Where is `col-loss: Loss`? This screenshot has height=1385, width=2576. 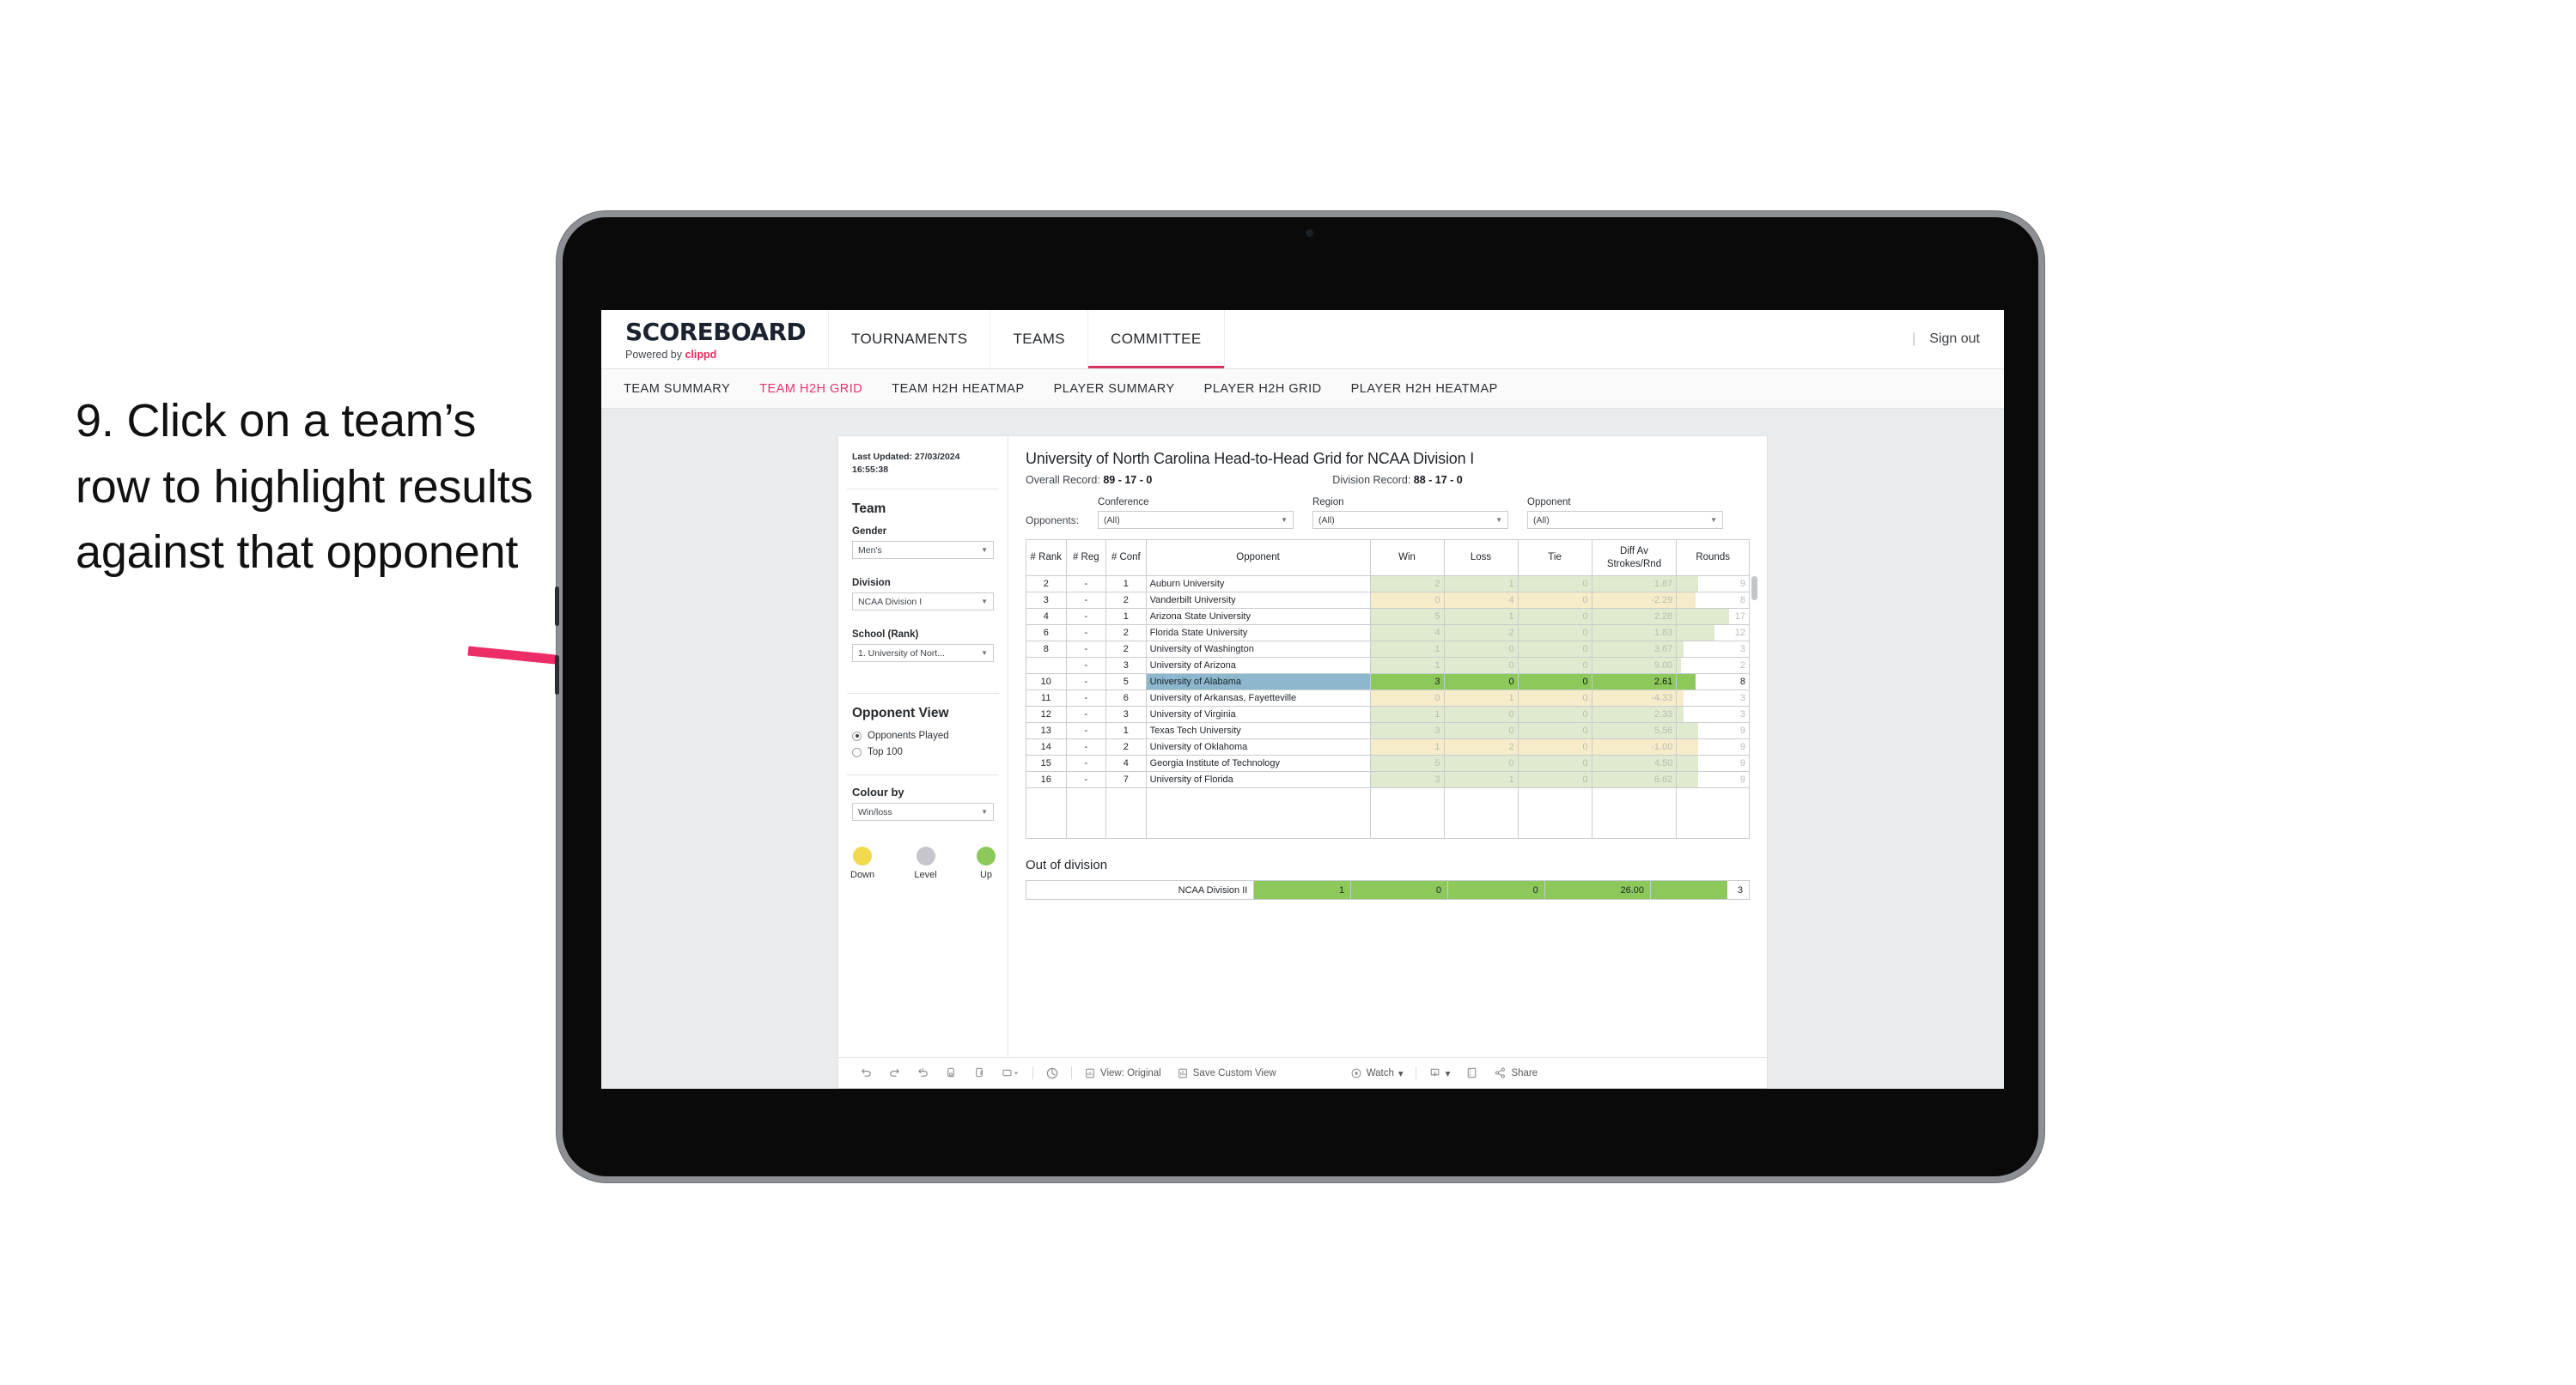 col-loss: Loss is located at coordinates (1481, 557).